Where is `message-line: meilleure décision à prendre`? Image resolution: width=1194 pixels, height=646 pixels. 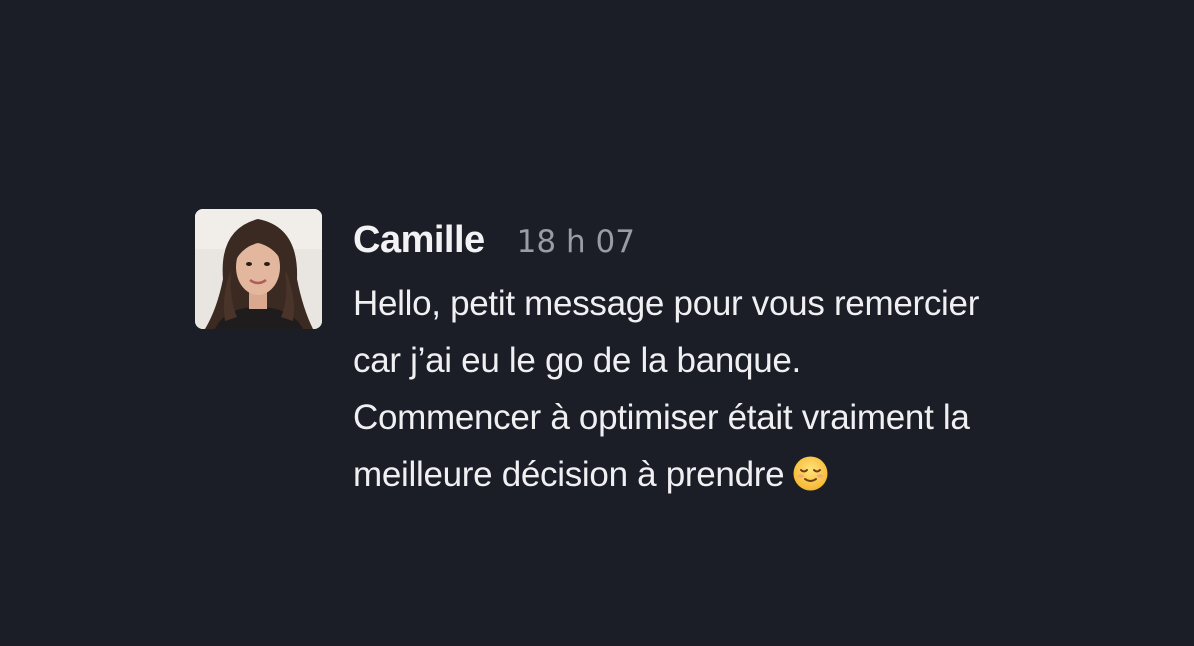 message-line: meilleure décision à prendre is located at coordinates (569, 474).